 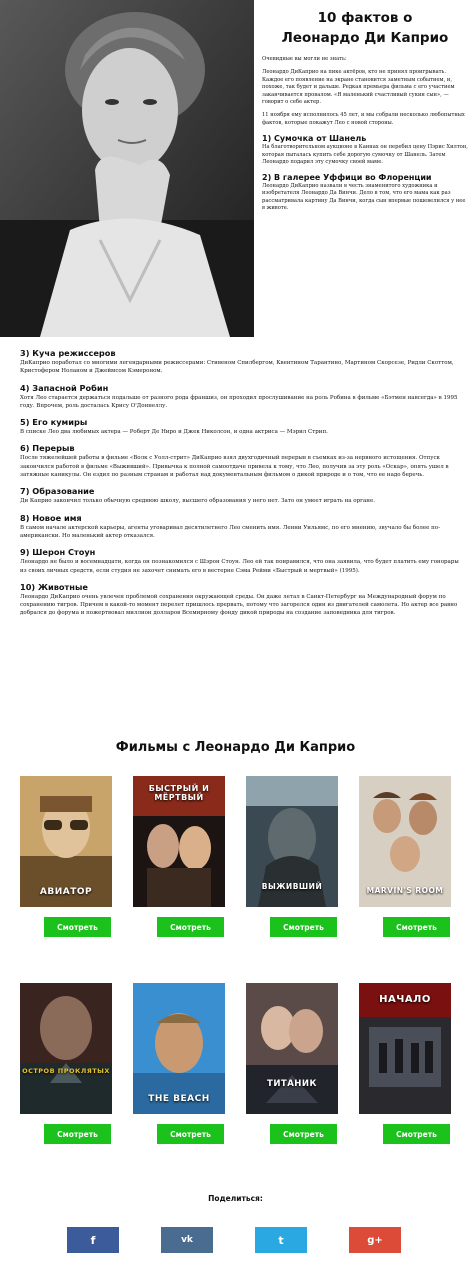 I want to click on poster-inception-title: НАЧАЛО, so click(x=405, y=999).